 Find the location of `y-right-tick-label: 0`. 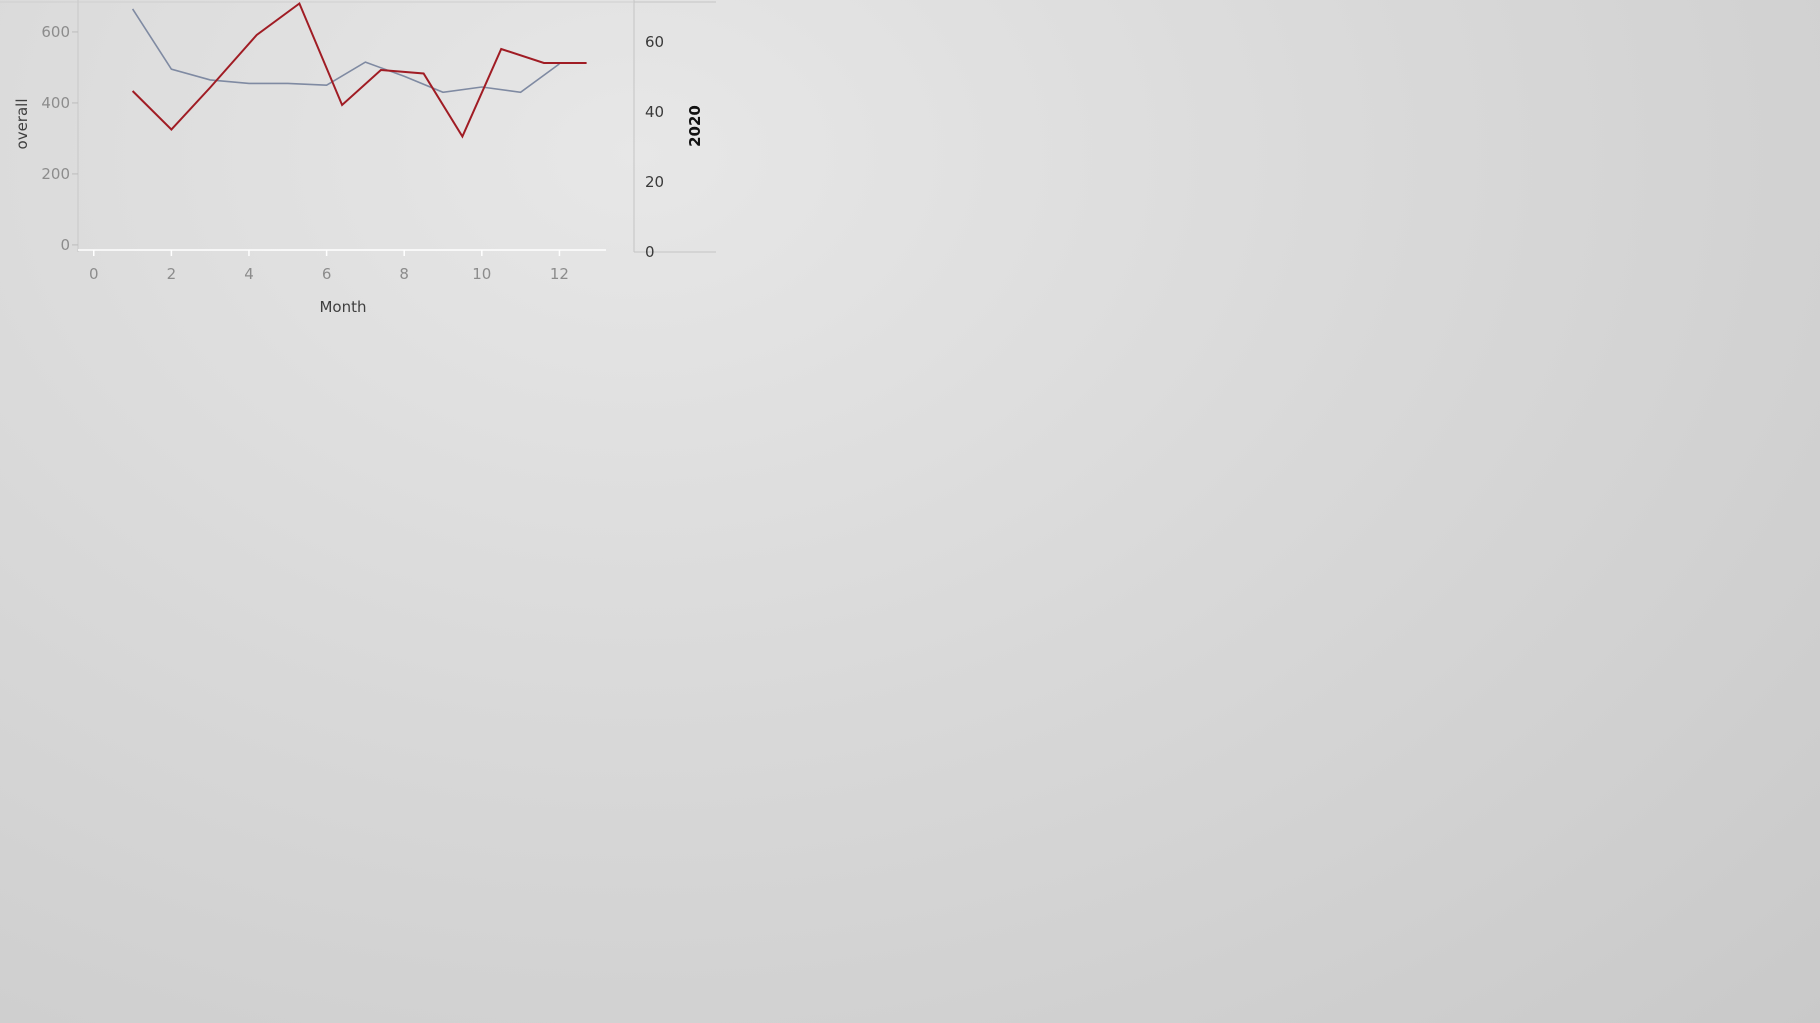

y-right-tick-label: 0 is located at coordinates (650, 252).